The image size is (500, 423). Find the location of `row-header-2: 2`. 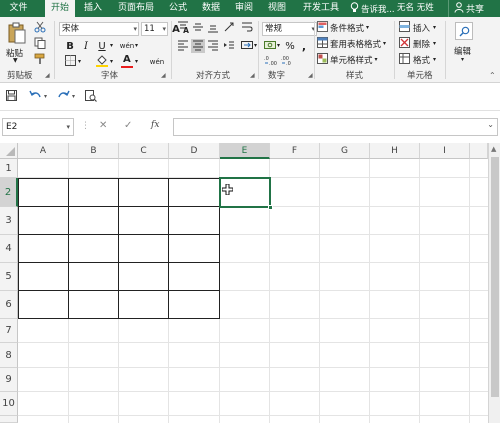

row-header-2: 2 is located at coordinates (9, 192).